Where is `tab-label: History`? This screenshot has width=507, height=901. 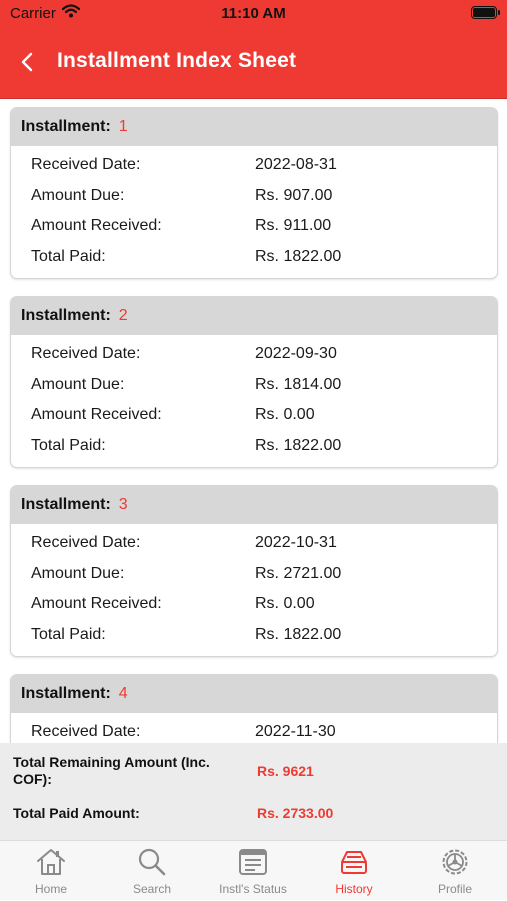
tab-label: History is located at coordinates (354, 889).